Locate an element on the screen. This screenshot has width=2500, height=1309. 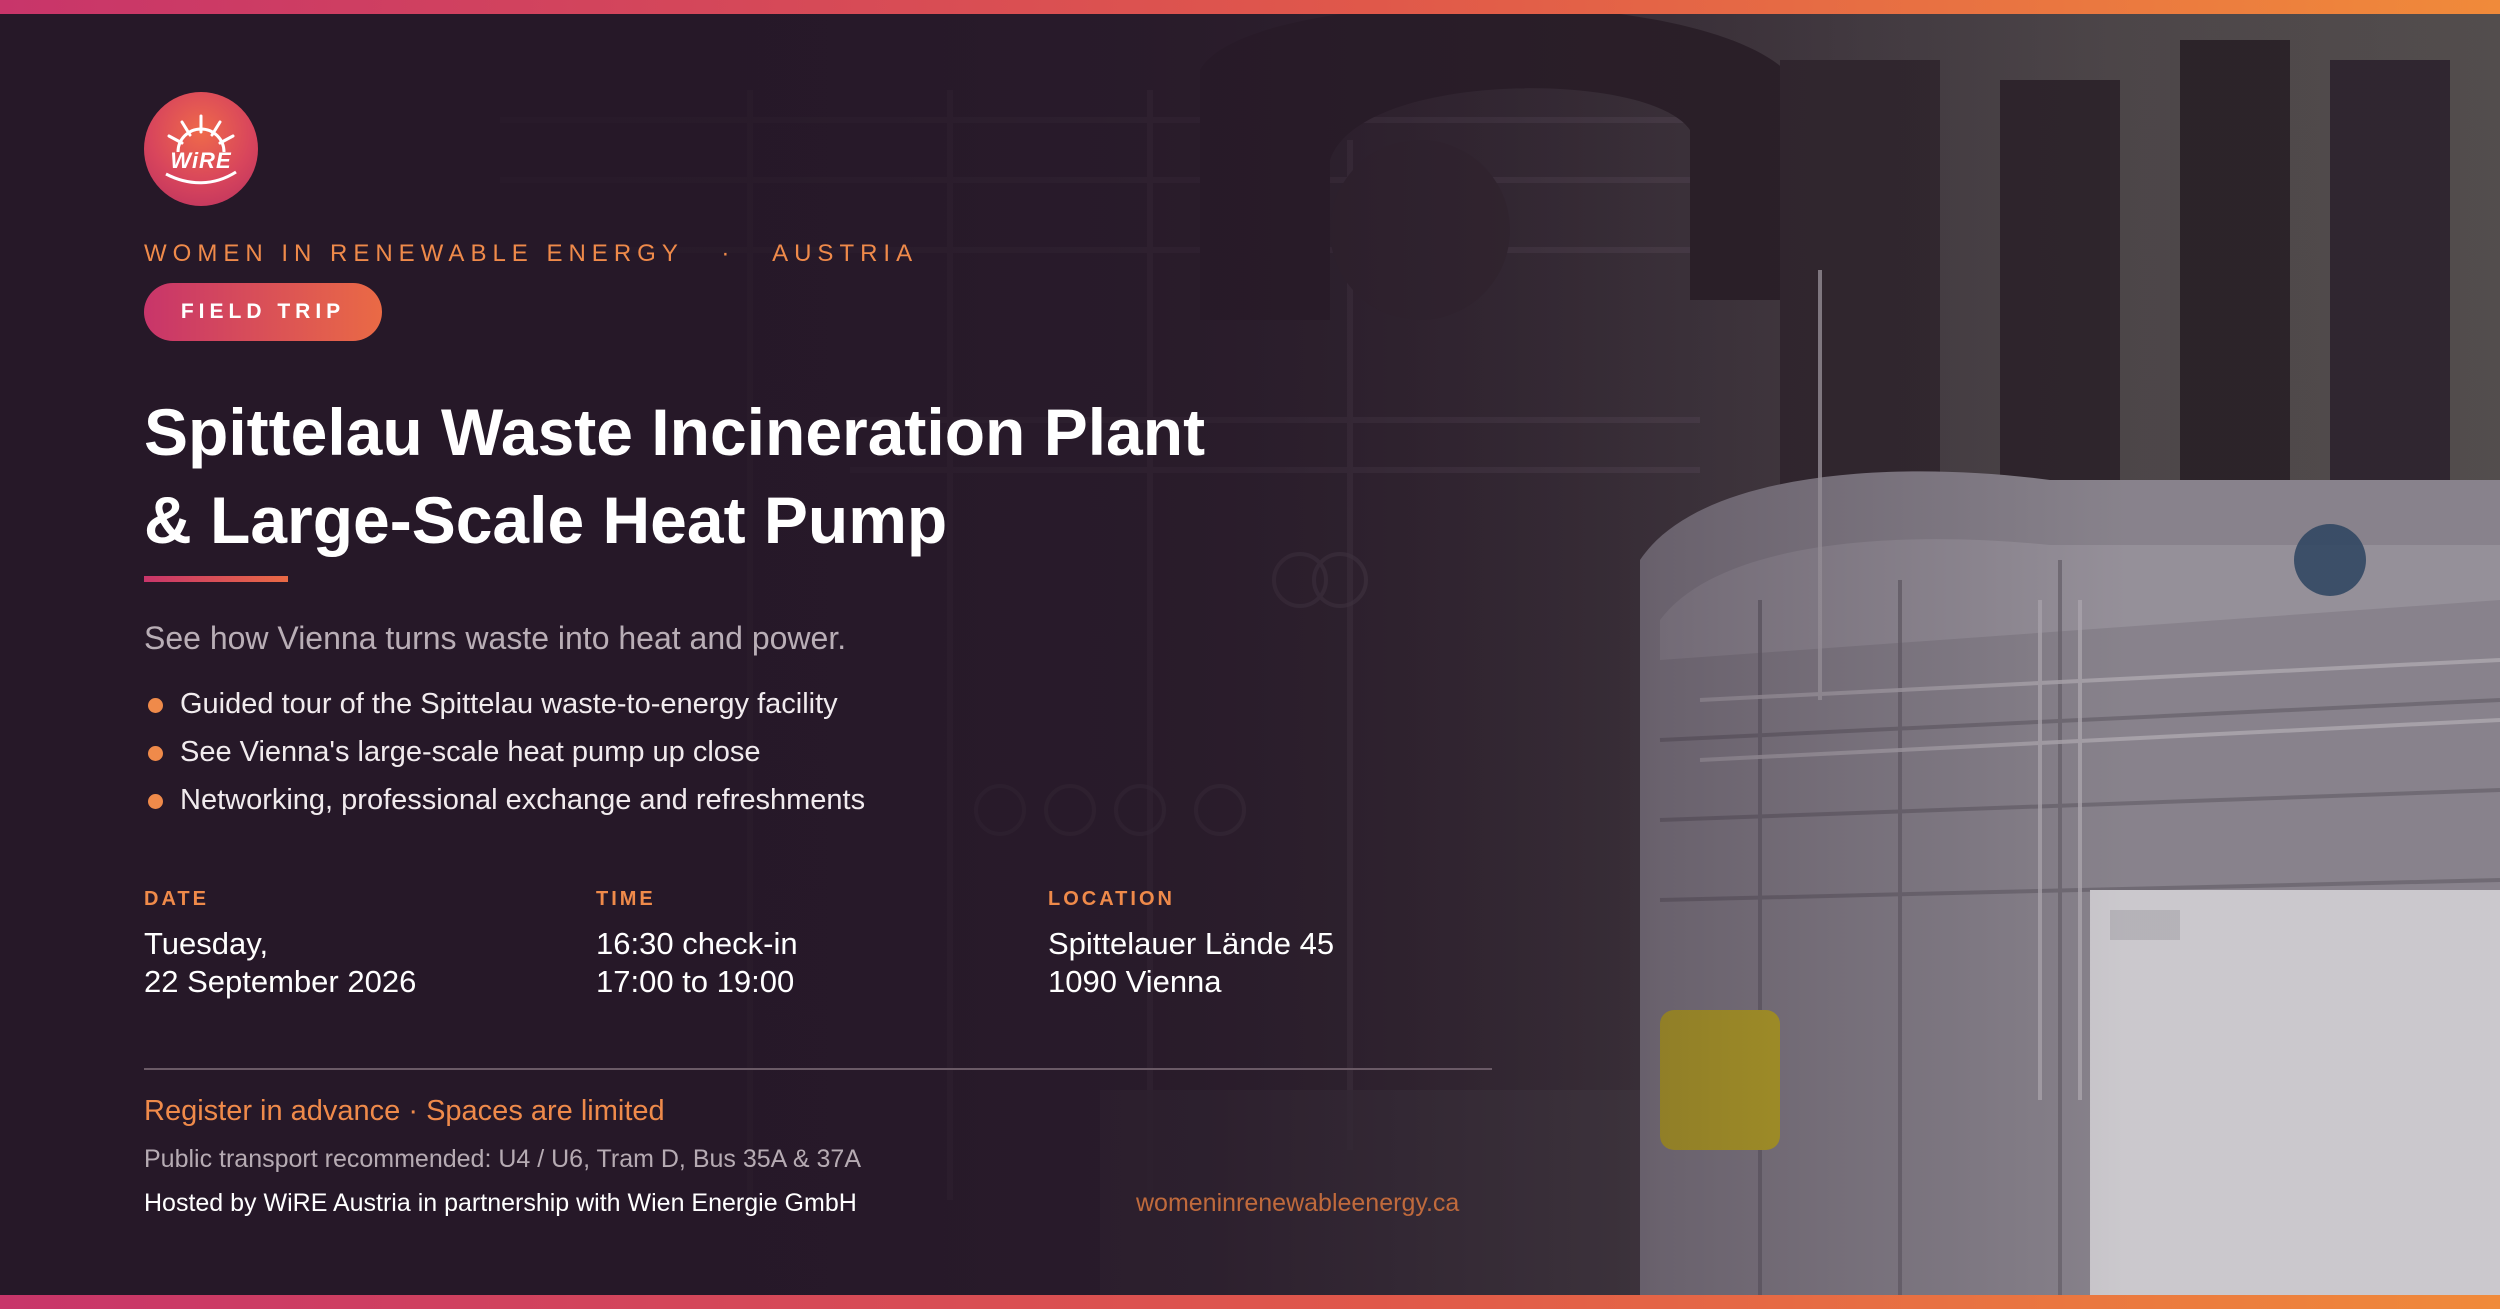
event-title-line-1: Spittelau Waste Incineration Plant is located at coordinates (675, 432).